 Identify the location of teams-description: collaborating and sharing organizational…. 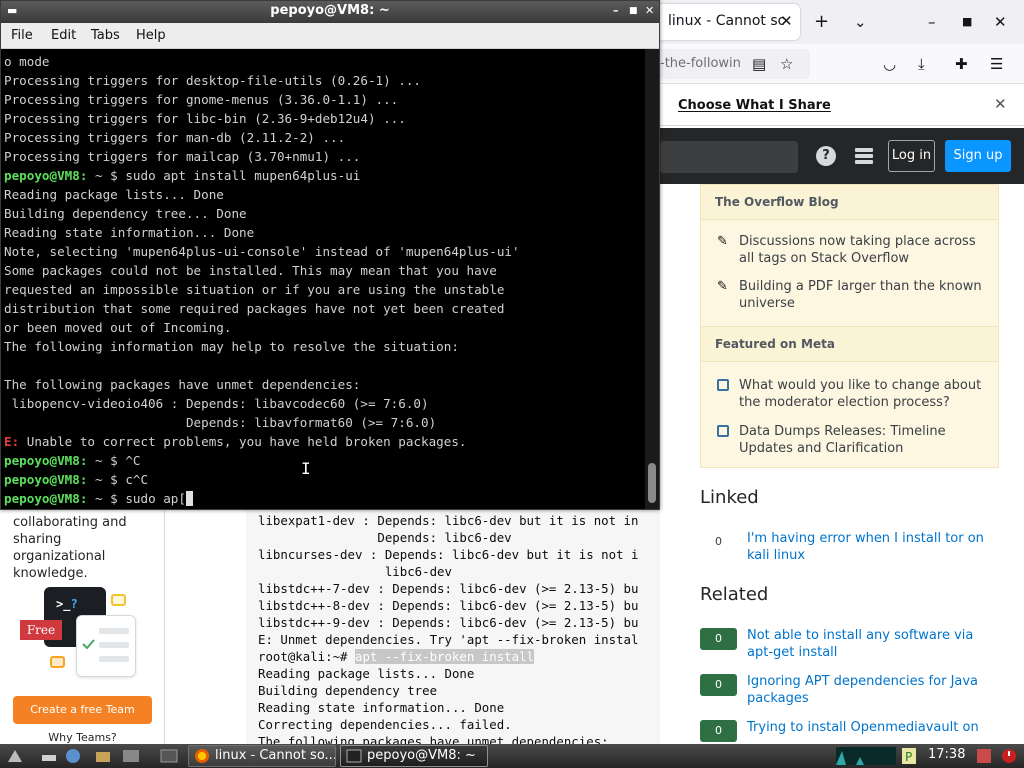
(70, 548).